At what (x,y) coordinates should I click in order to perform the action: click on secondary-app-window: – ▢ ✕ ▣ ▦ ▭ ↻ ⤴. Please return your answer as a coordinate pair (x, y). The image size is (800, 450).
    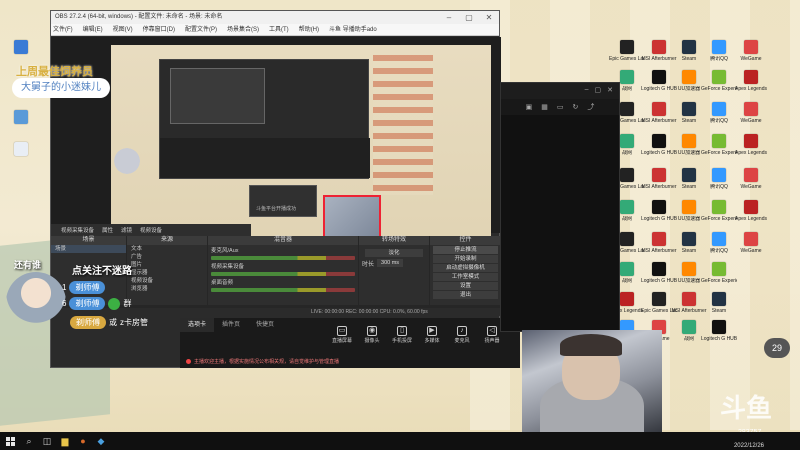
    Looking at the image, I should click on (560, 207).